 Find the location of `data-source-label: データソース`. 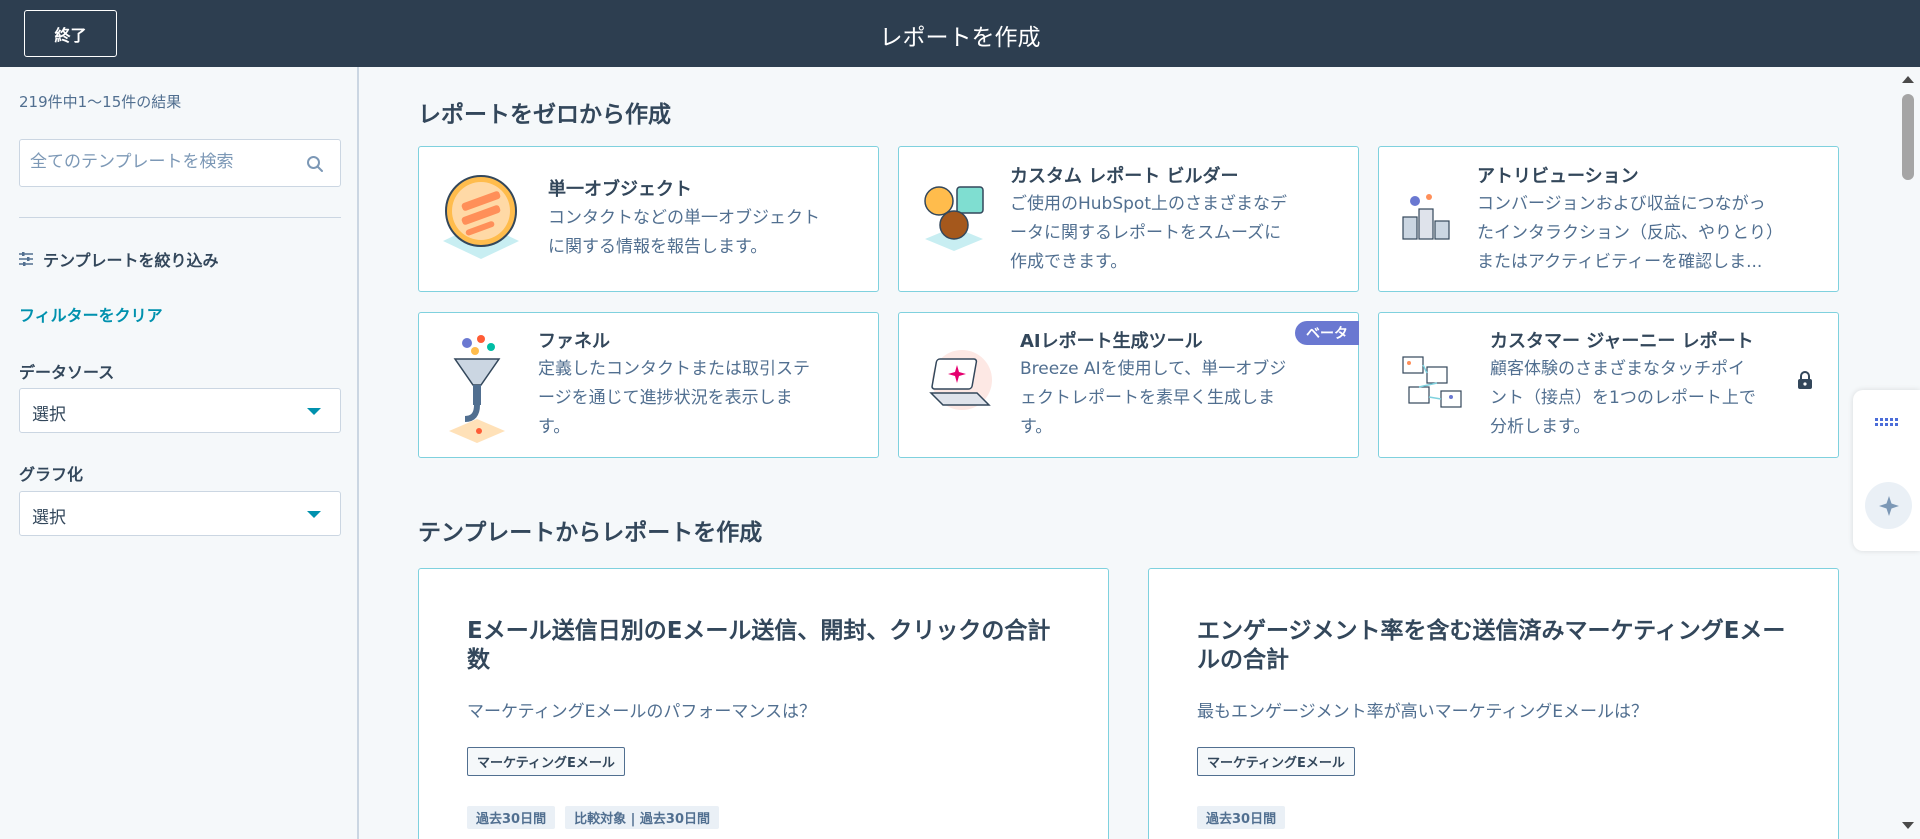

data-source-label: データソース is located at coordinates (67, 372).